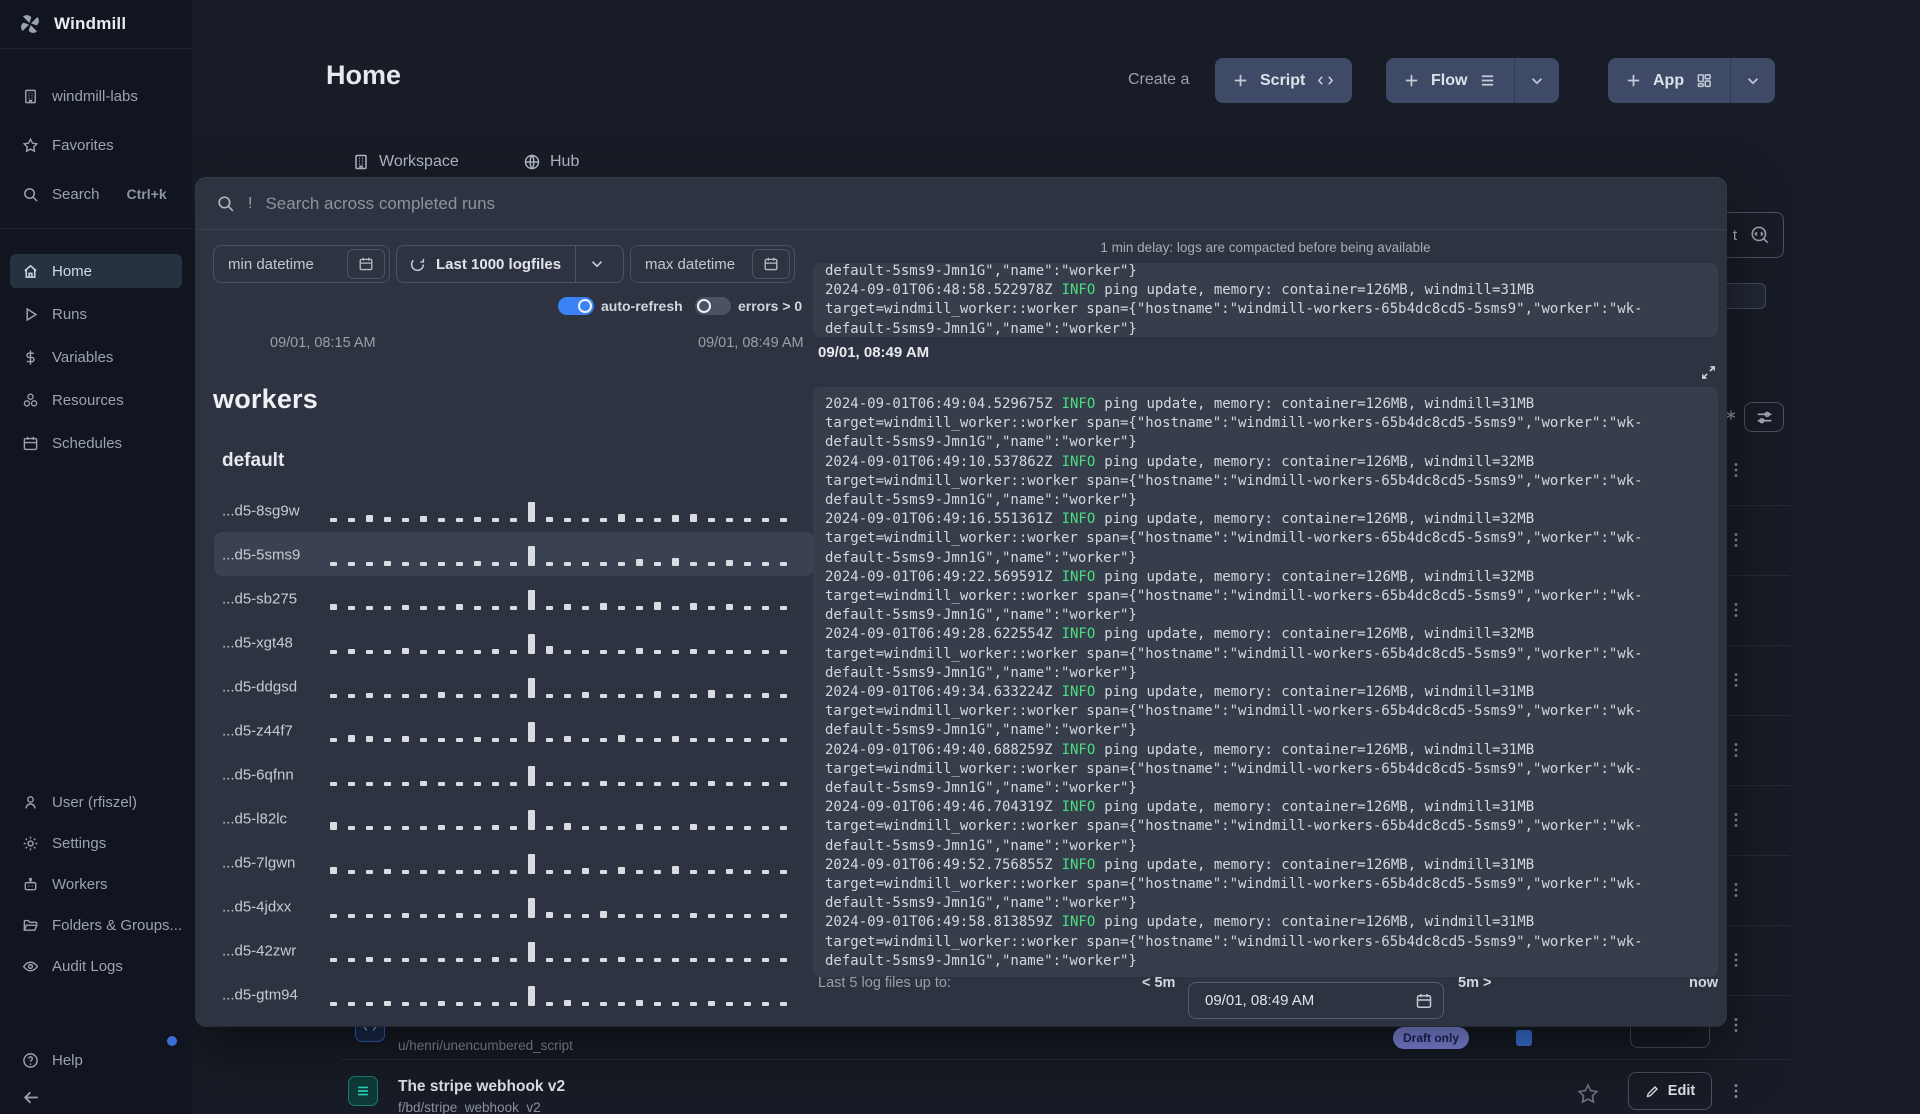 The image size is (1920, 1114). What do you see at coordinates (514, 510) in the screenshot?
I see `worker-row: ...d5-8sg9w` at bounding box center [514, 510].